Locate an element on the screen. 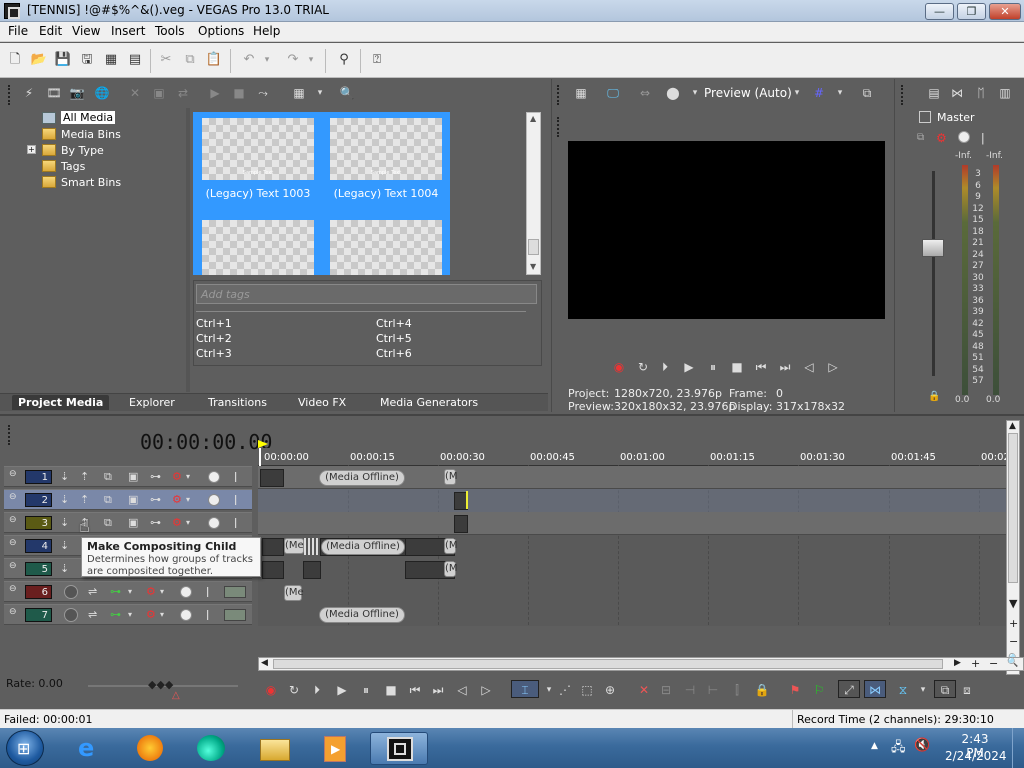  master-gear-icon: ⚙ is located at coordinates (941, 138).